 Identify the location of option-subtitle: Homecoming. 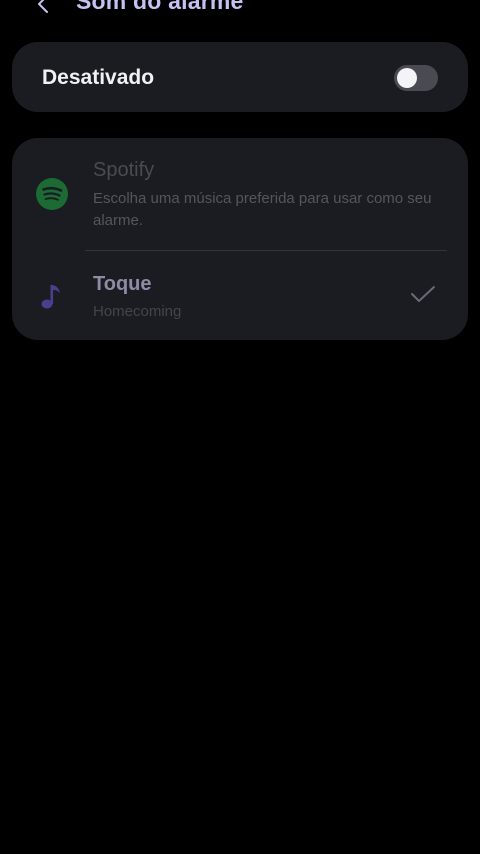
(137, 311).